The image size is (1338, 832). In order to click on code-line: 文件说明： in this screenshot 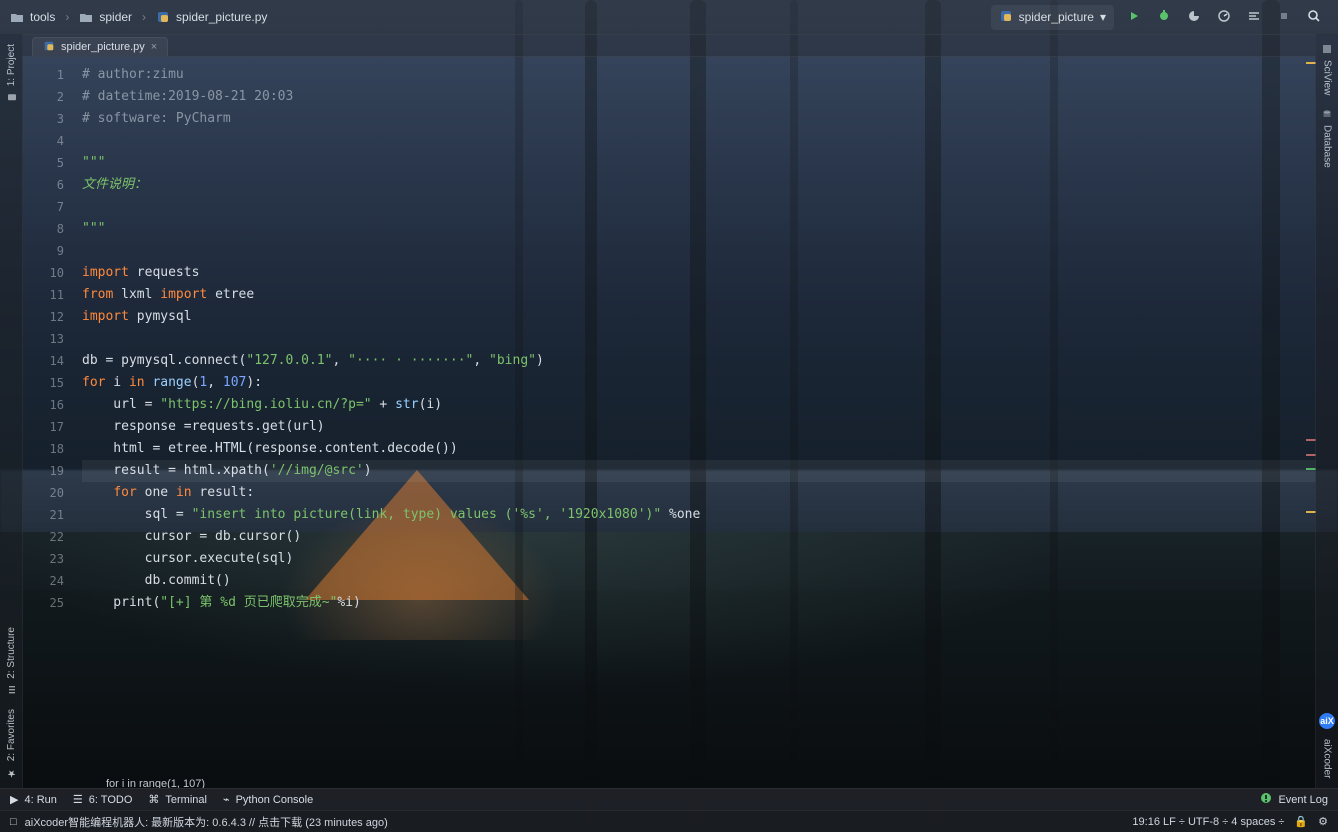, I will do `click(699, 185)`.